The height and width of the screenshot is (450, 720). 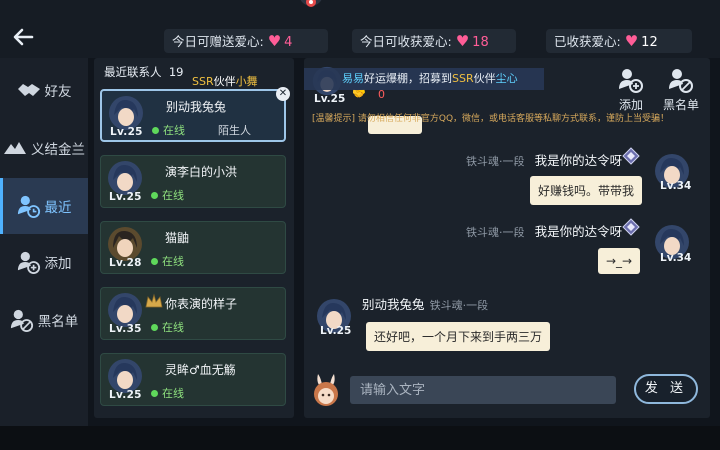 I want to click on stat-gift-hearts: 今日可赠送爱心: ♥ 4, so click(x=246, y=41).